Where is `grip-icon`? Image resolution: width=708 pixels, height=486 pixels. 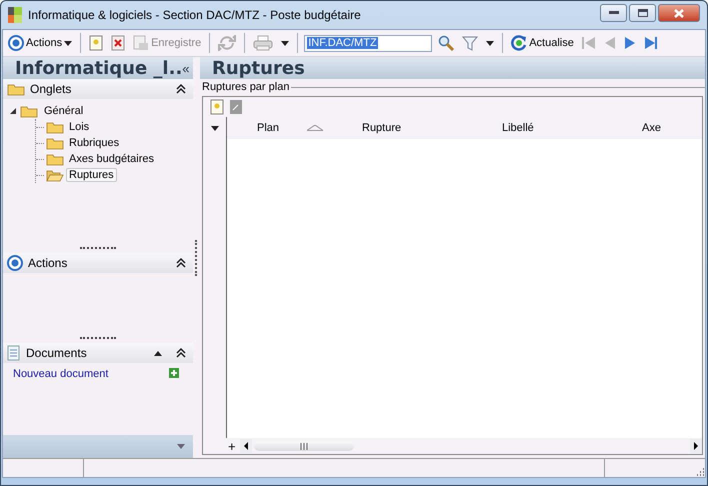 grip-icon is located at coordinates (304, 446).